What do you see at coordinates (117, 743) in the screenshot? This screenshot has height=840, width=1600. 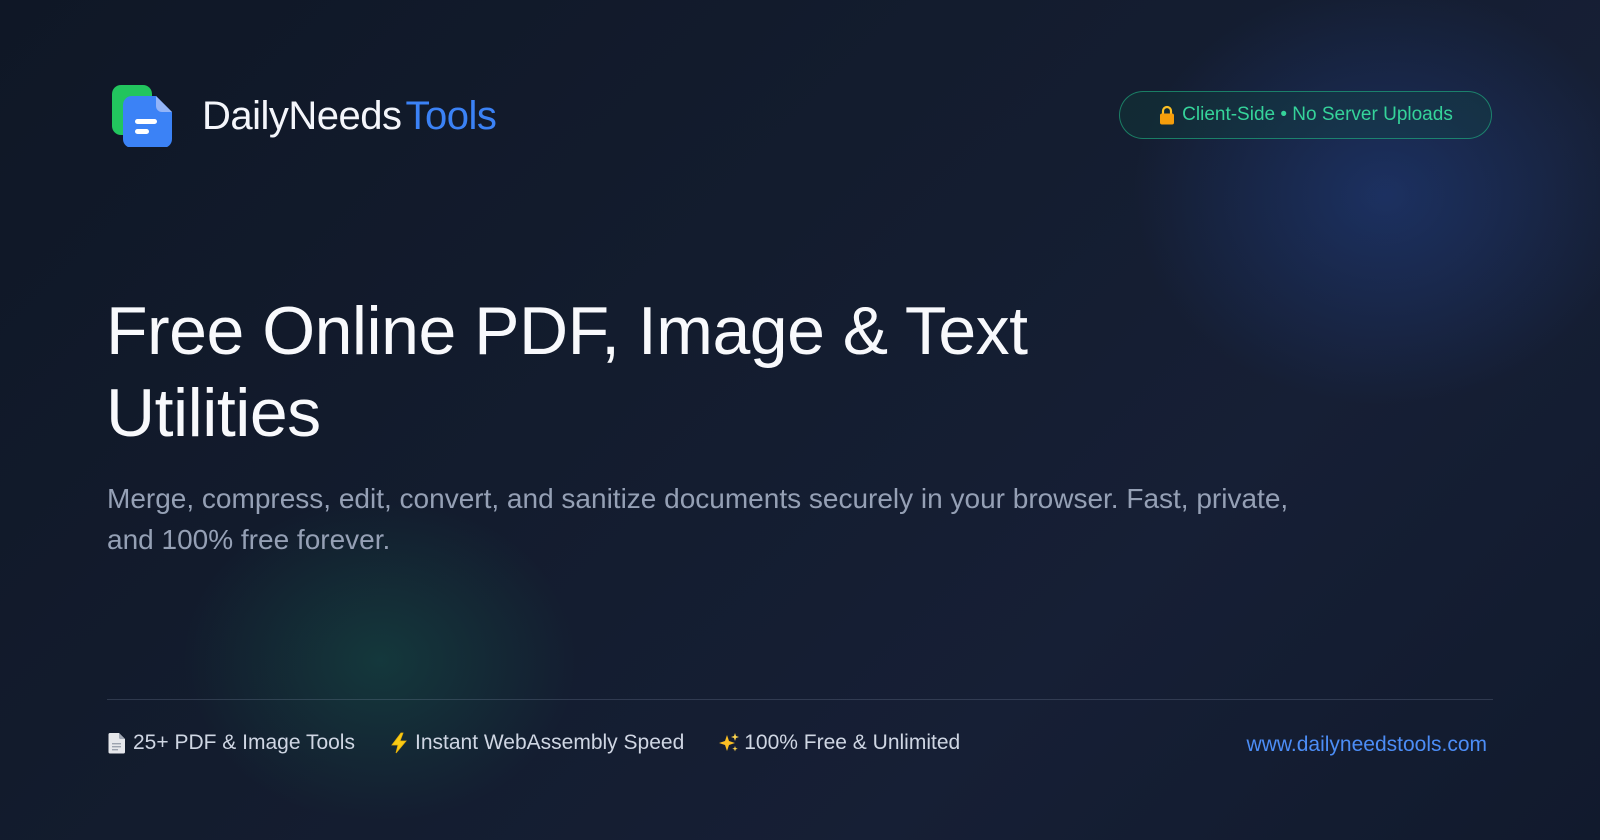 I see `document-icon` at bounding box center [117, 743].